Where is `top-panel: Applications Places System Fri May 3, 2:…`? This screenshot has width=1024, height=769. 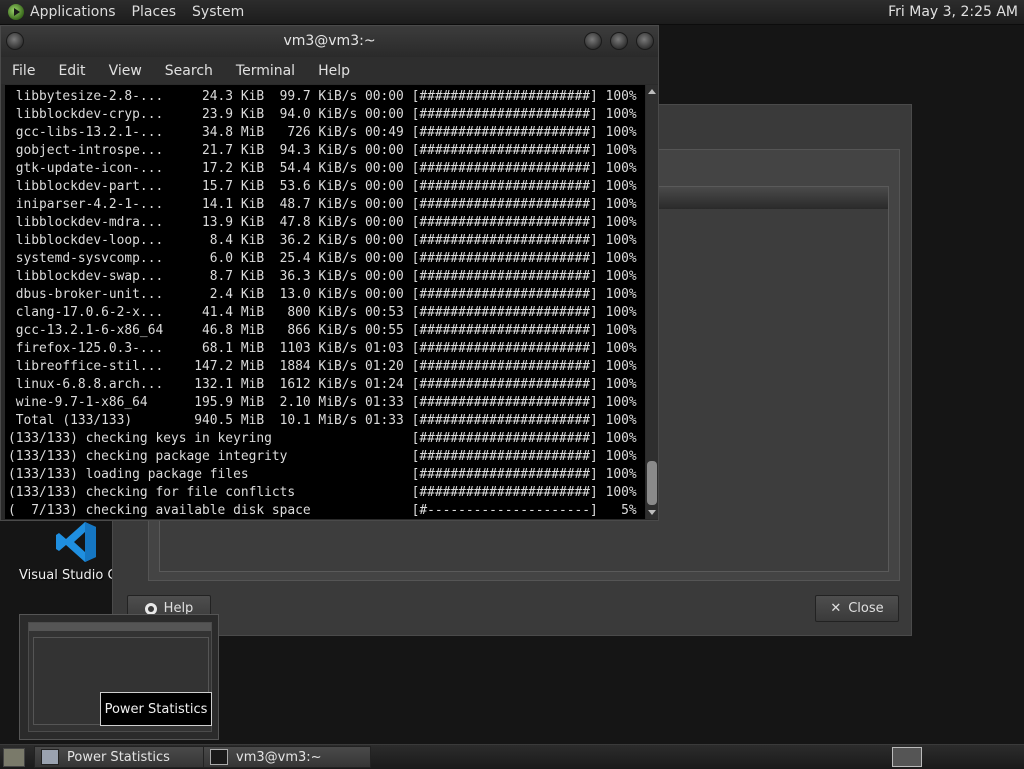 top-panel: Applications Places System Fri May 3, 2:… is located at coordinates (512, 12).